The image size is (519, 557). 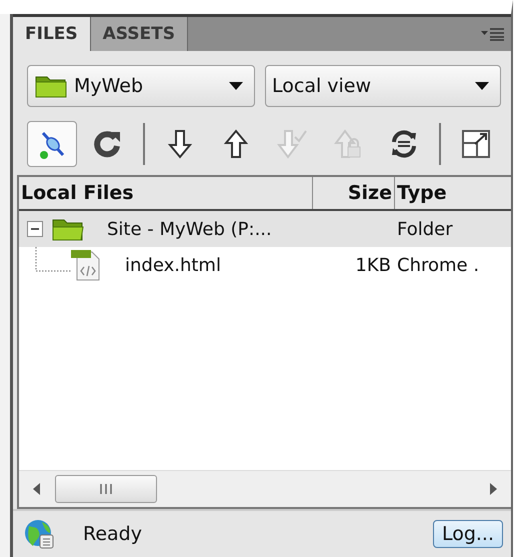 I want to click on globe-icon, so click(x=39, y=534).